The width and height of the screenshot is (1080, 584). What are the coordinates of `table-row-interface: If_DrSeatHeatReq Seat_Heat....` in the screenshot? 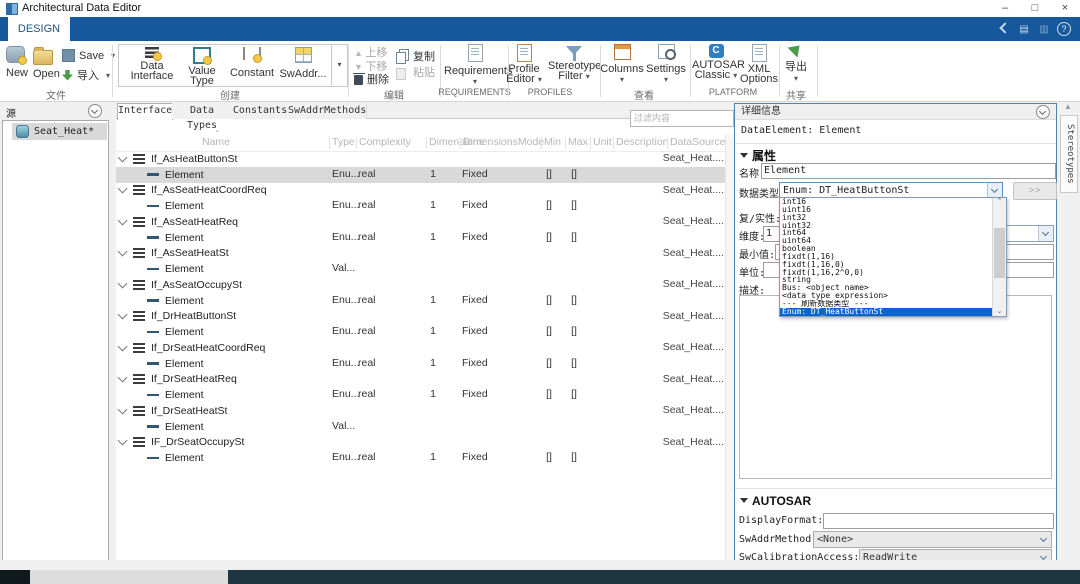 It's located at (420, 380).